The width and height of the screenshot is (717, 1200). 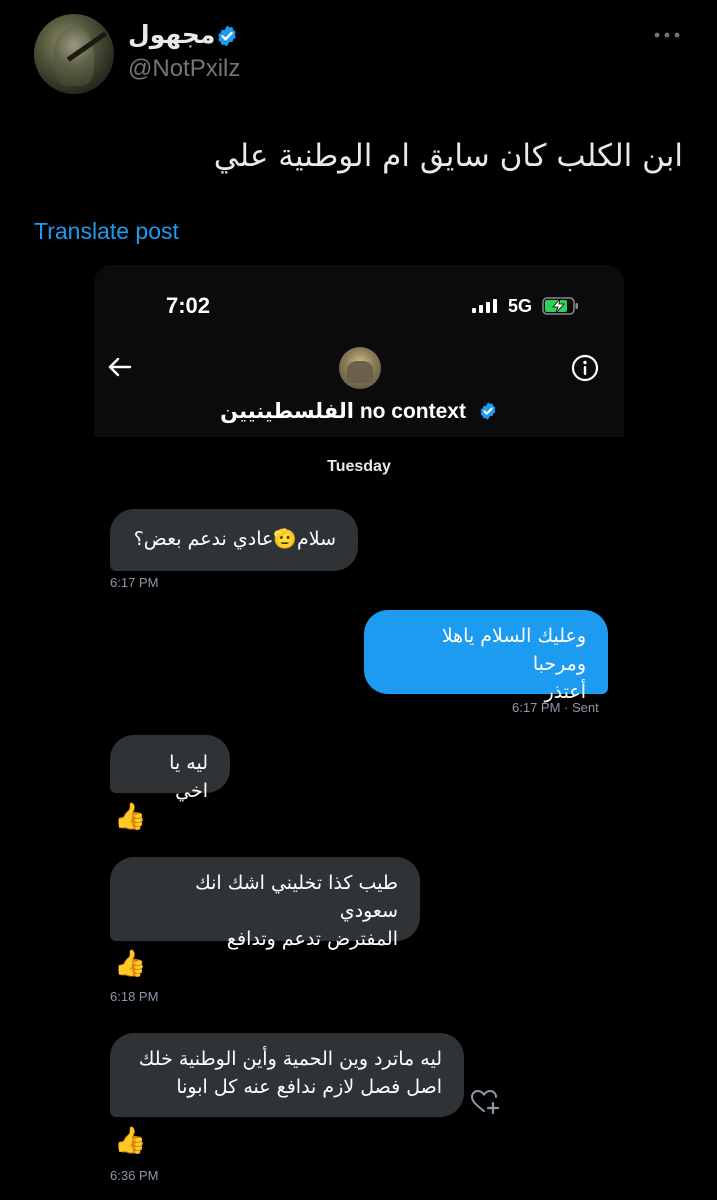 I want to click on message-timestamp: 6:17 PM, so click(x=134, y=582).